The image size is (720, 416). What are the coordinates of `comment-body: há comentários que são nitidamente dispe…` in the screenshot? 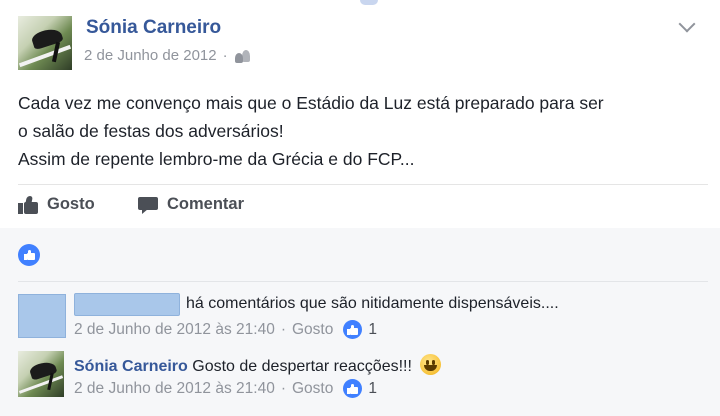 It's located at (372, 303).